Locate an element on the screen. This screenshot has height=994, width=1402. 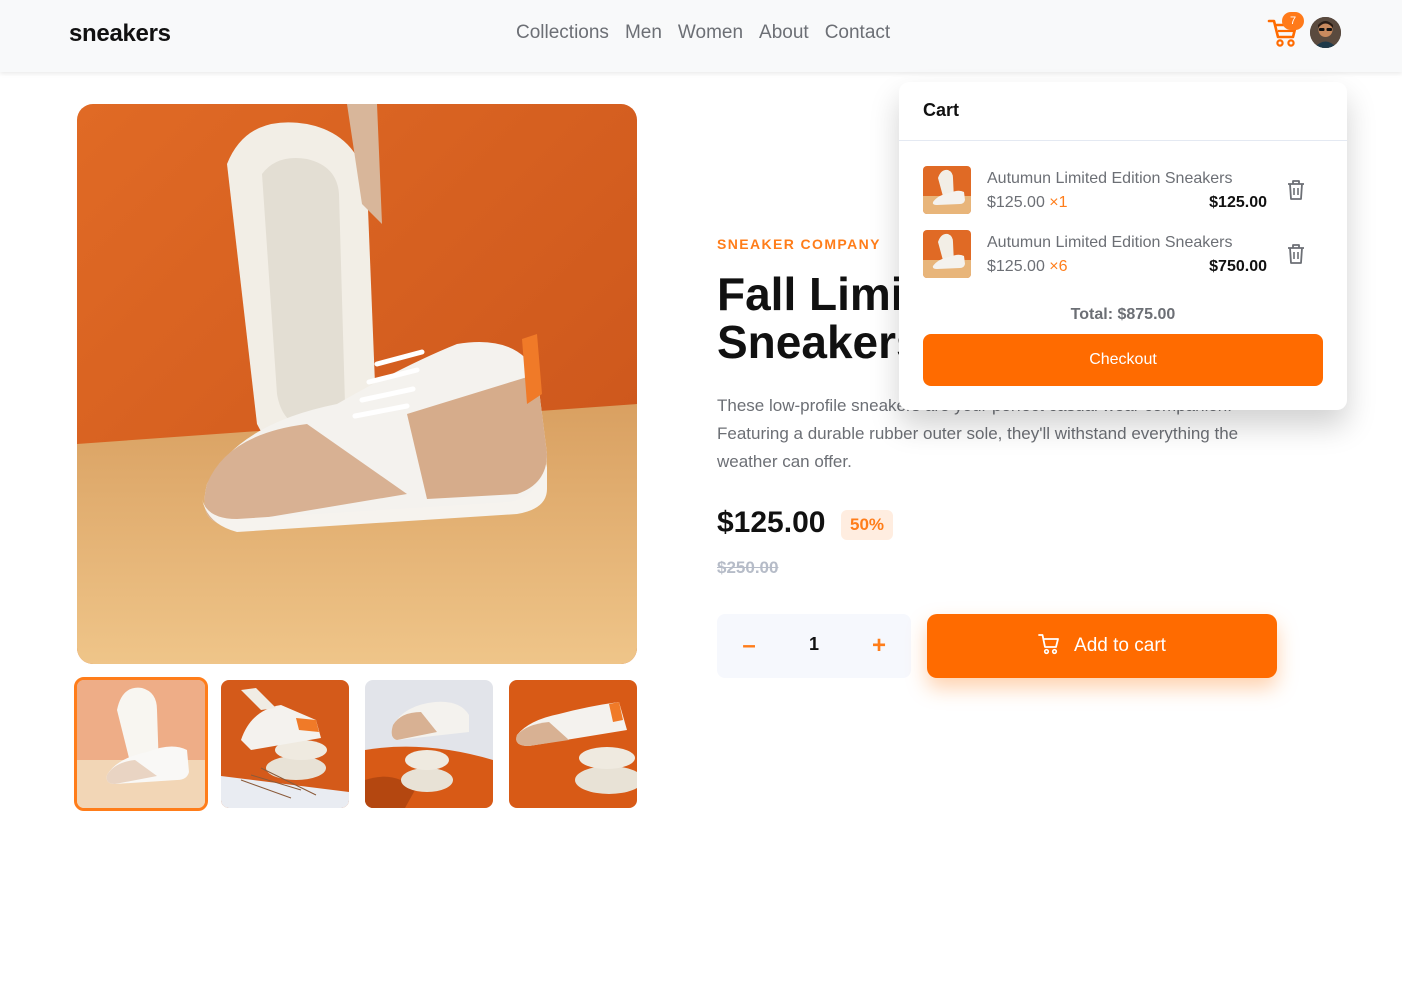
quantity-stepper: – 1 + is located at coordinates (814, 646).